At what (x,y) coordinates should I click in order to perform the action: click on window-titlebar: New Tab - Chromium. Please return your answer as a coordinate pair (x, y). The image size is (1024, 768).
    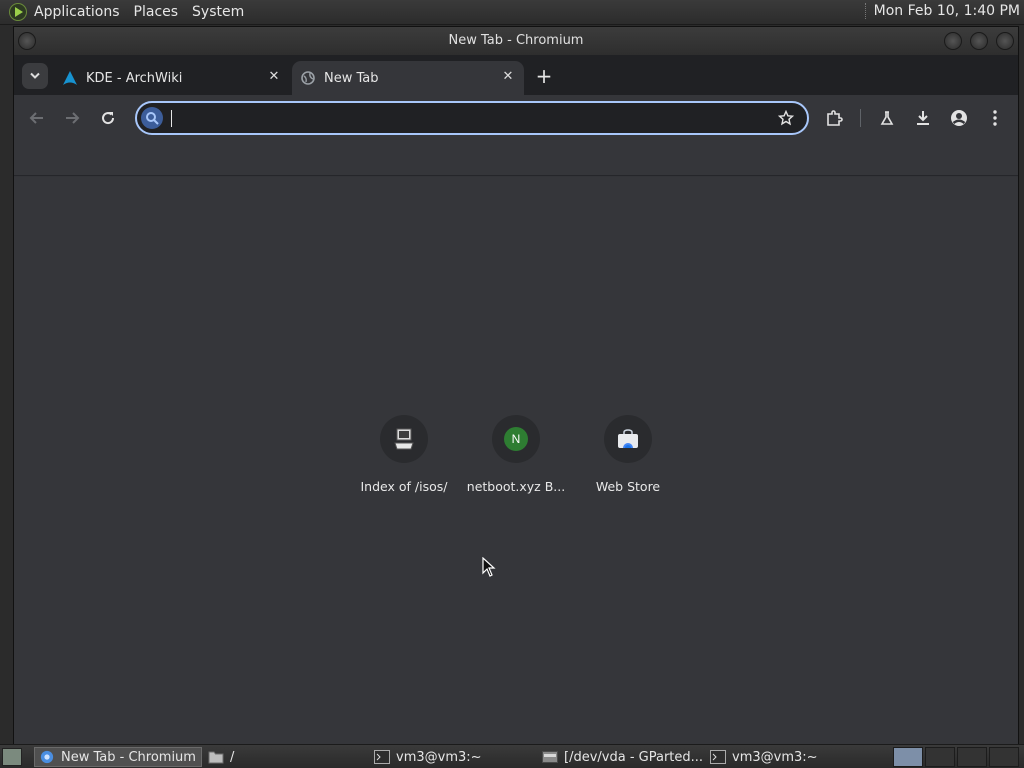
    Looking at the image, I should click on (516, 41).